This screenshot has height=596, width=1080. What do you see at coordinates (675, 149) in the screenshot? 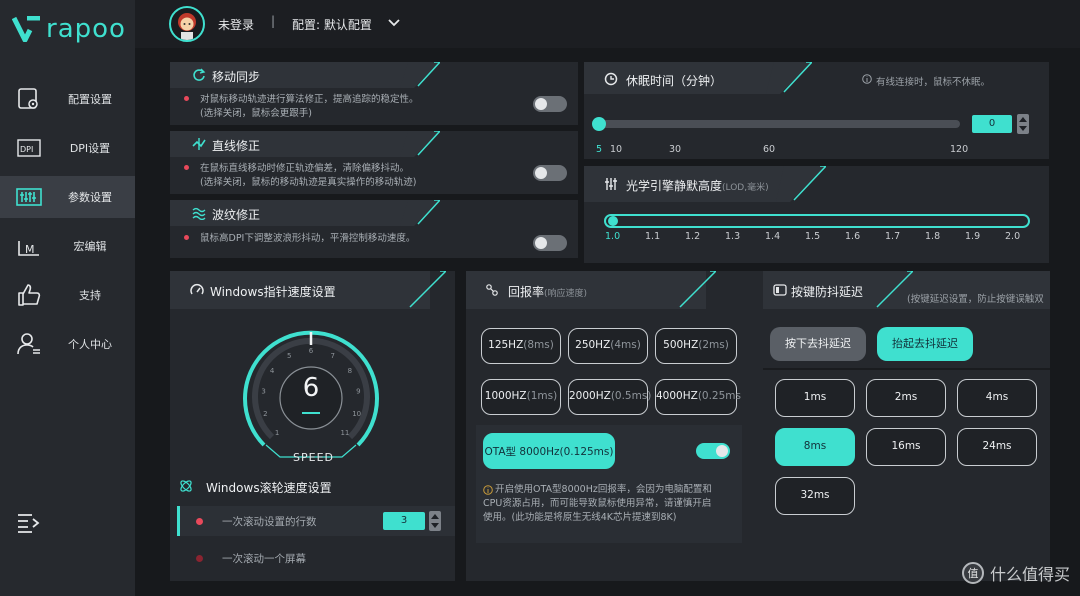
I see `sleep-tick: 30` at bounding box center [675, 149].